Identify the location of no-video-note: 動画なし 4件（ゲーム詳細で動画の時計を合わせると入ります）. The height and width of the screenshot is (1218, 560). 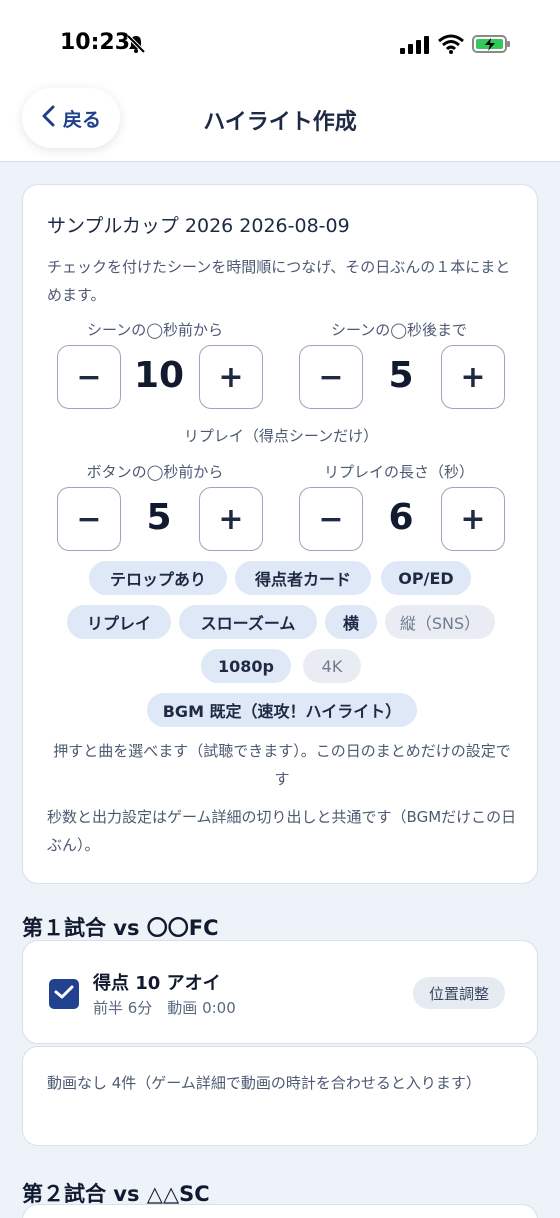
(264, 1083).